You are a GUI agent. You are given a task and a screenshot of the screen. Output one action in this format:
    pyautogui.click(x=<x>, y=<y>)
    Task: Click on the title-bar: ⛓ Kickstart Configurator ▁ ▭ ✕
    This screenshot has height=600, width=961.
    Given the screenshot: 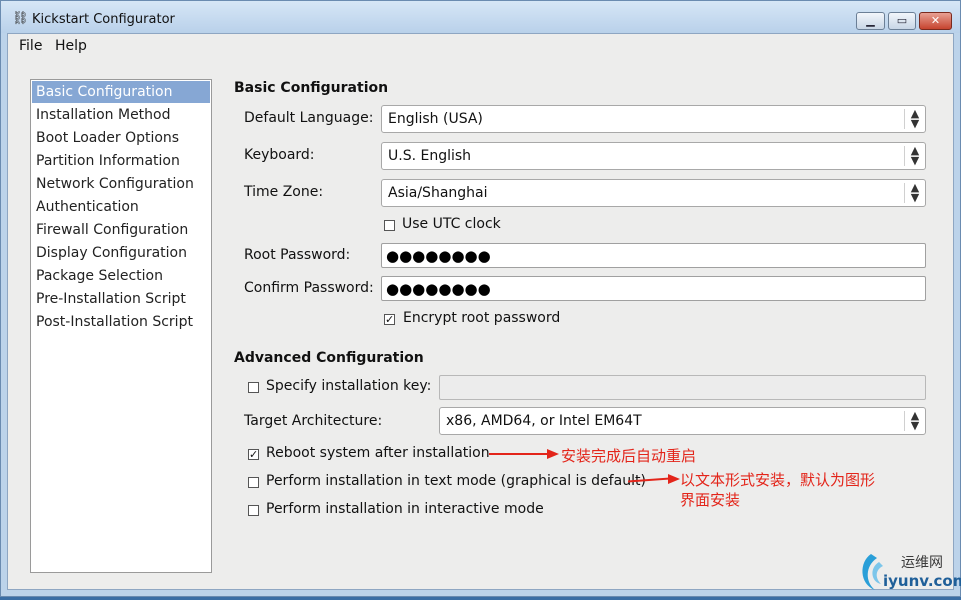 What is the action you would take?
    pyautogui.click(x=480, y=17)
    